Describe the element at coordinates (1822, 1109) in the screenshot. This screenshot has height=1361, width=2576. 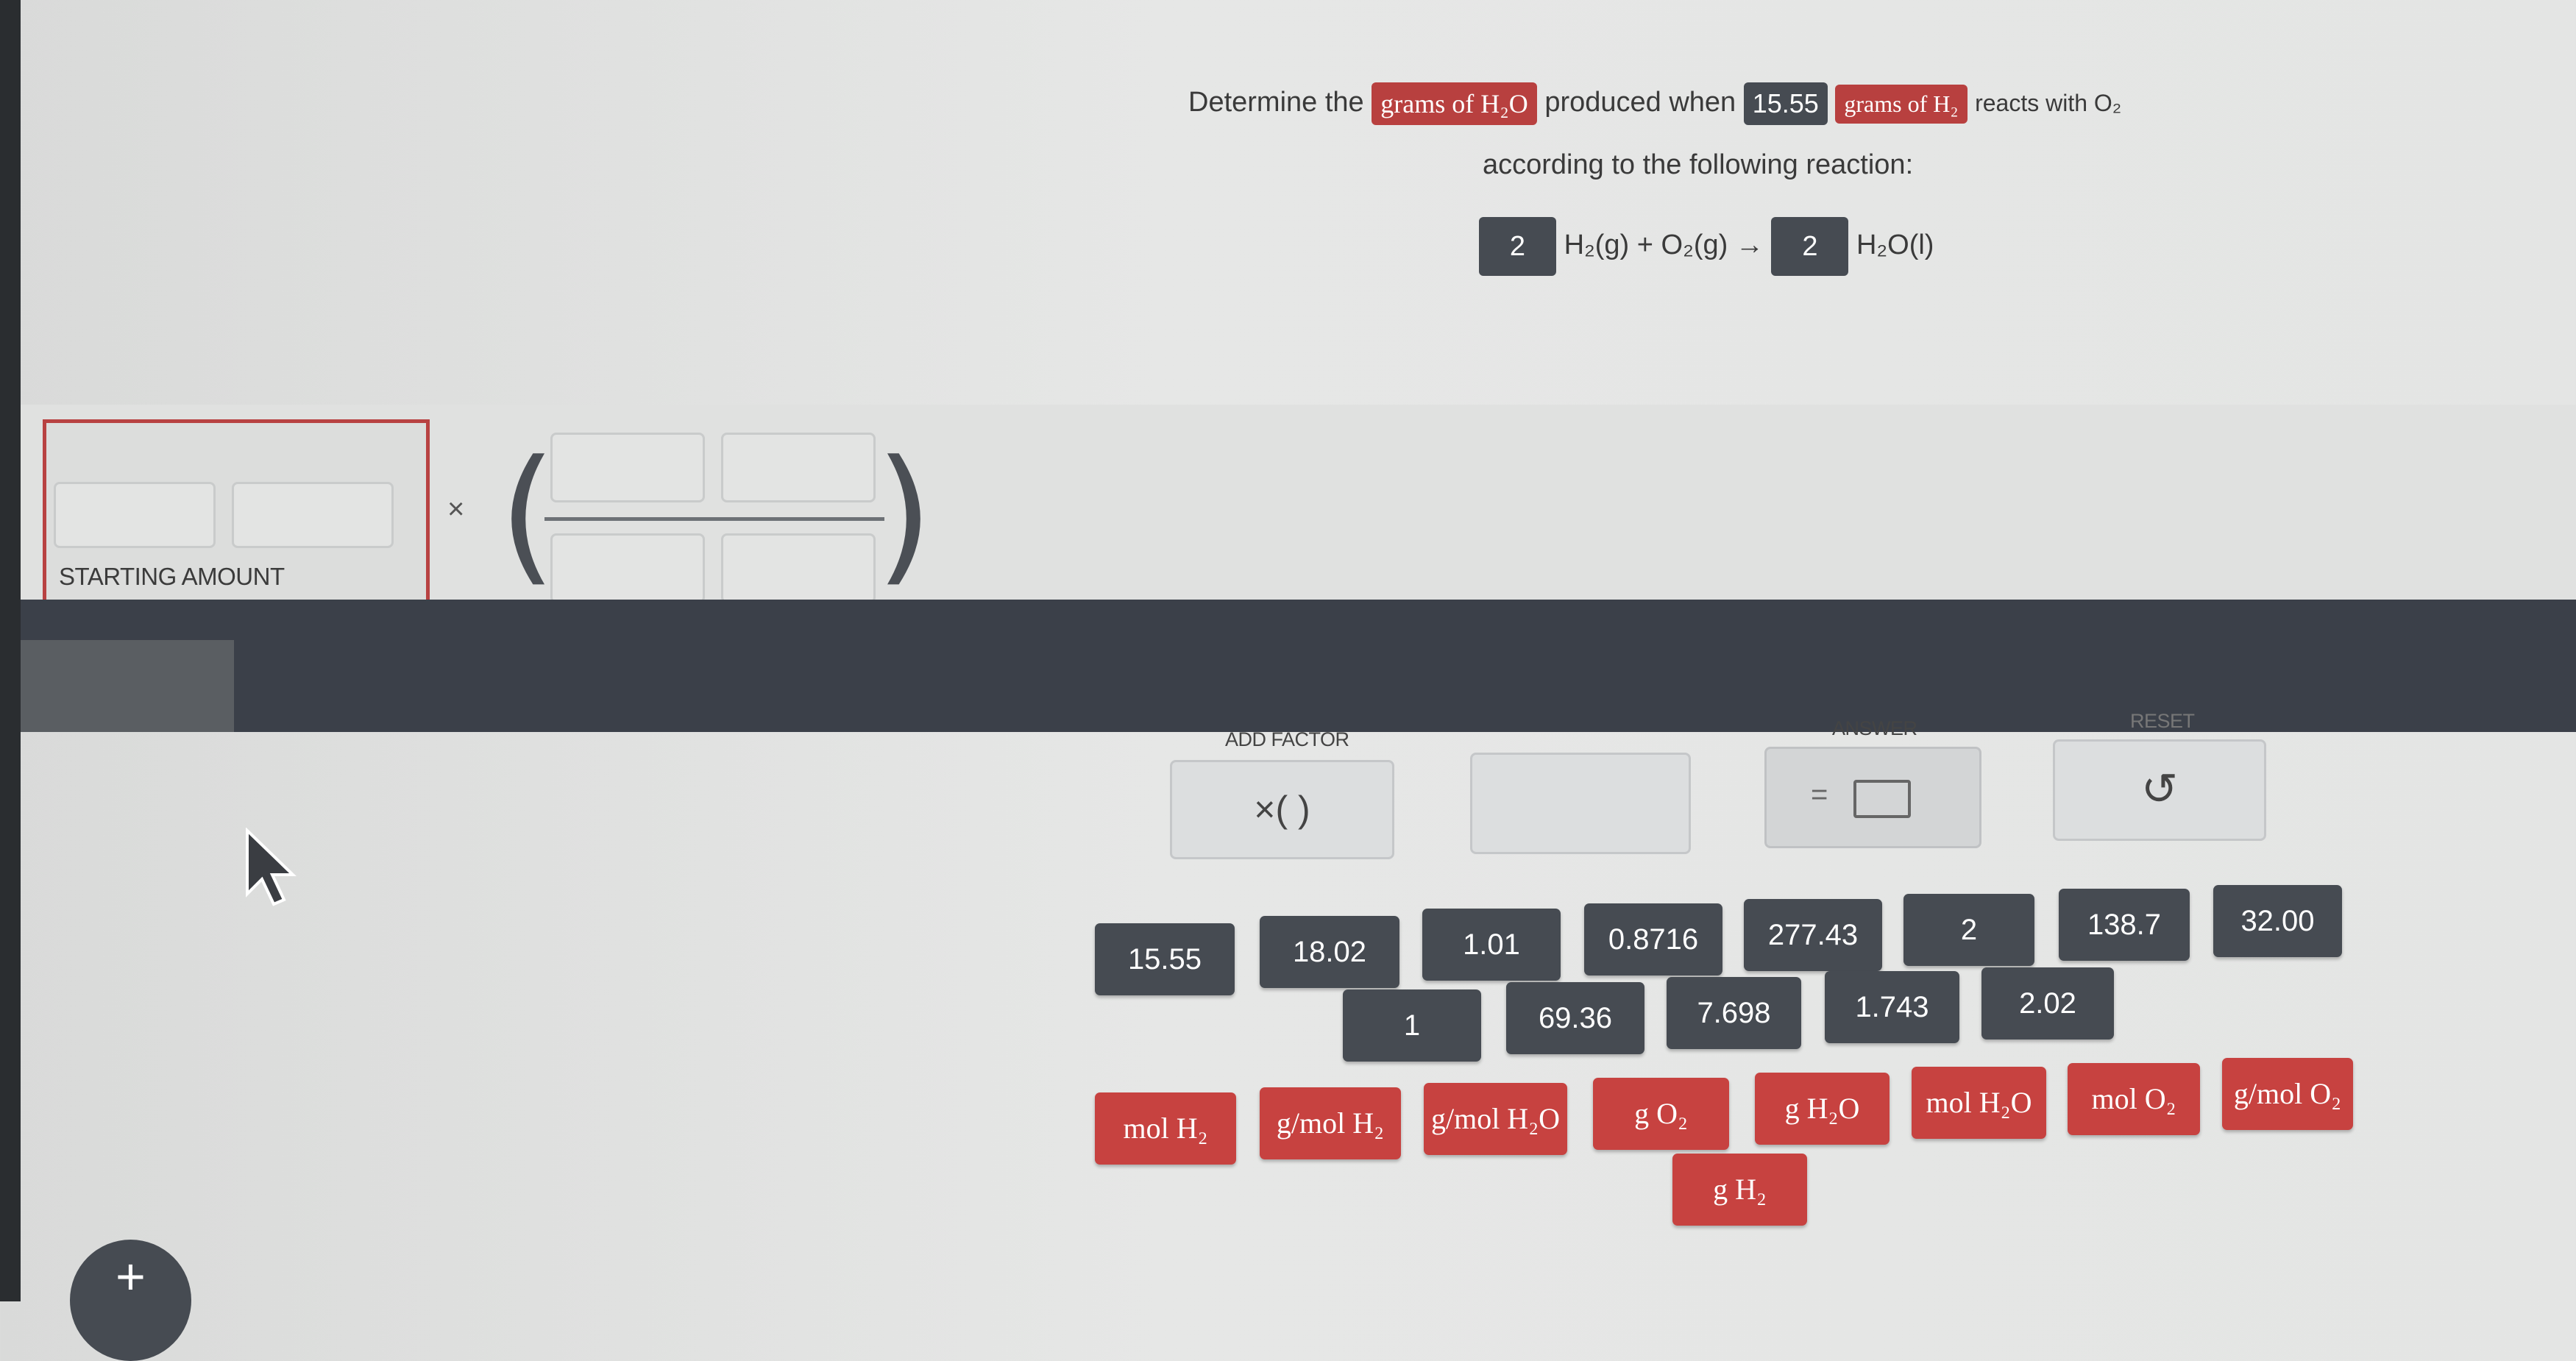
I see `unit-tile: g H₂O` at that location.